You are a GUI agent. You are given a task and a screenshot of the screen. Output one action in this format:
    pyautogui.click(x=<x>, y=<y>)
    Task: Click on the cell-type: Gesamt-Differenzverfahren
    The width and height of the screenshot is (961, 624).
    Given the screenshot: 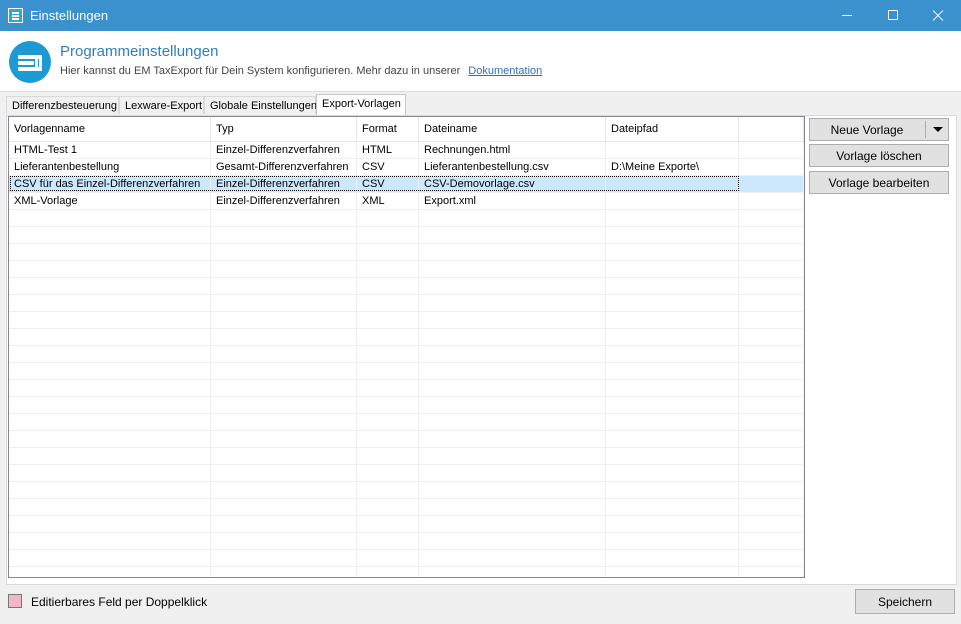 What is the action you would take?
    pyautogui.click(x=284, y=167)
    